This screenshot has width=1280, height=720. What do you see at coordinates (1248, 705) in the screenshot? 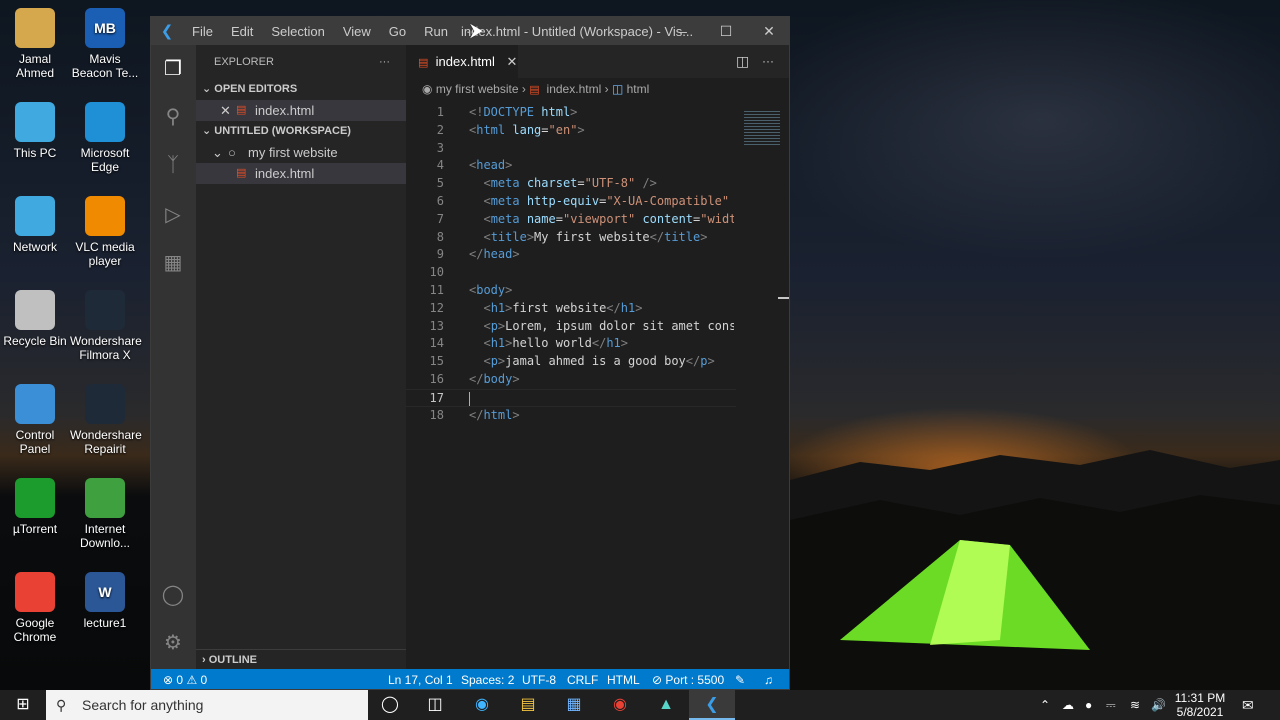
I see `notification-center-icon: ✉` at bounding box center [1248, 705].